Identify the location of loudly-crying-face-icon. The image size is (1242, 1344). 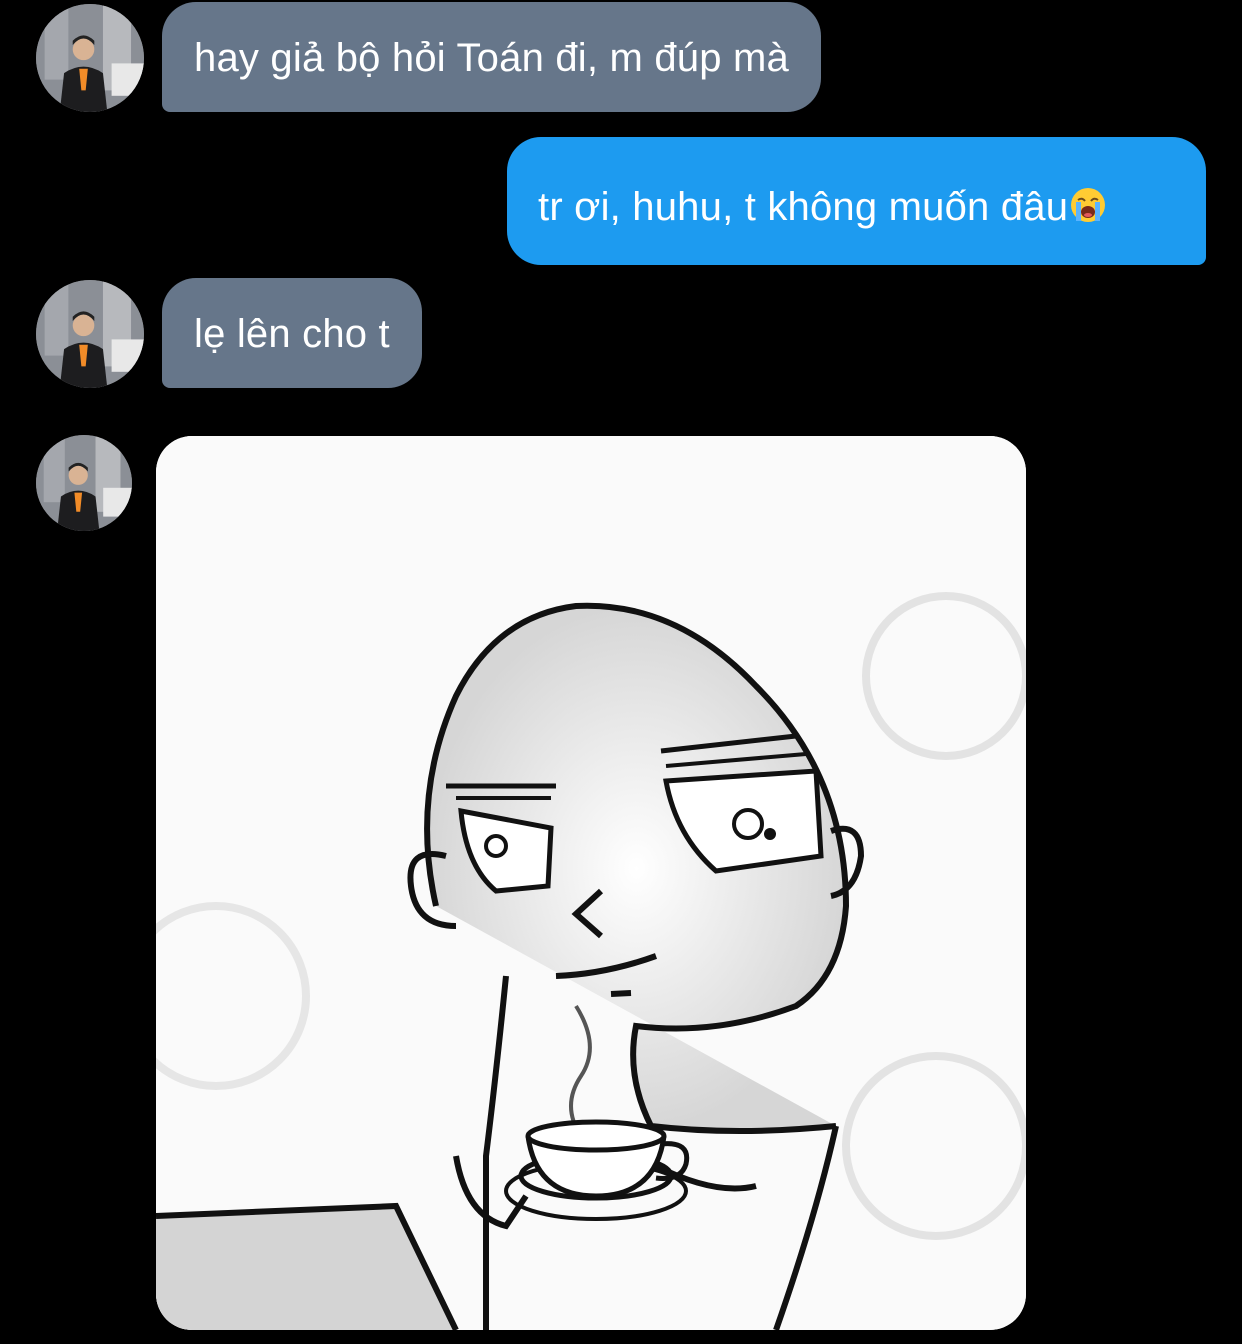
(1088, 205).